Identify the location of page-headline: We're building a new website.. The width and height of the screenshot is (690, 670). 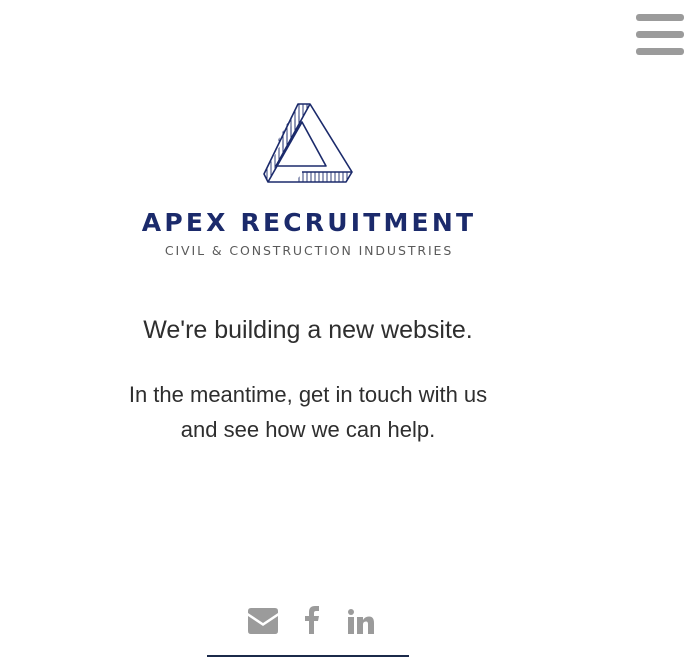
(308, 330).